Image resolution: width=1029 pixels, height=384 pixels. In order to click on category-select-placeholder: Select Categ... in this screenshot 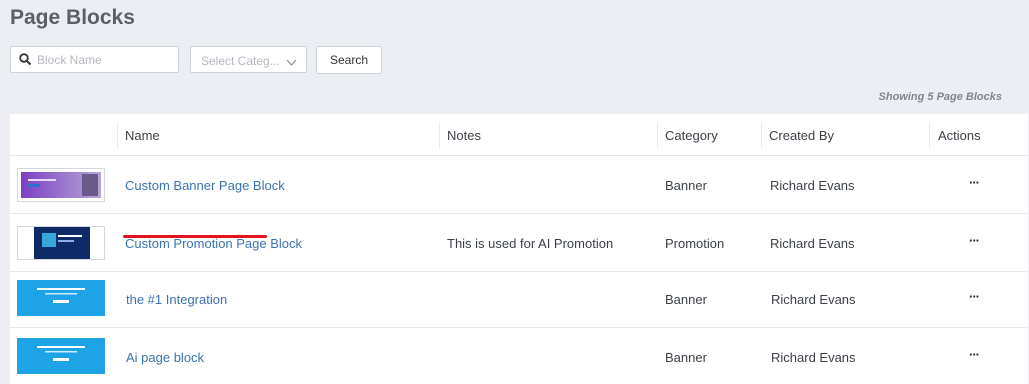, I will do `click(240, 61)`.